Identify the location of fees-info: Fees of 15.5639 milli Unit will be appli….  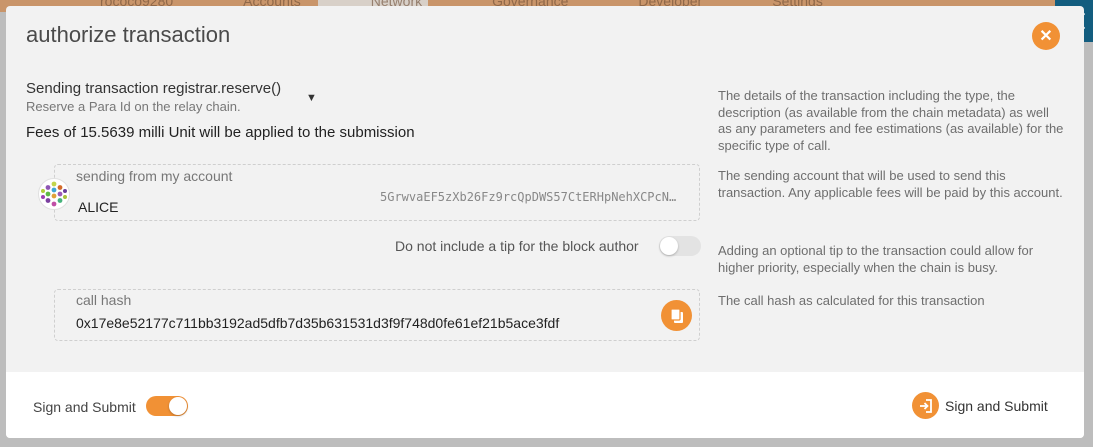
(220, 132).